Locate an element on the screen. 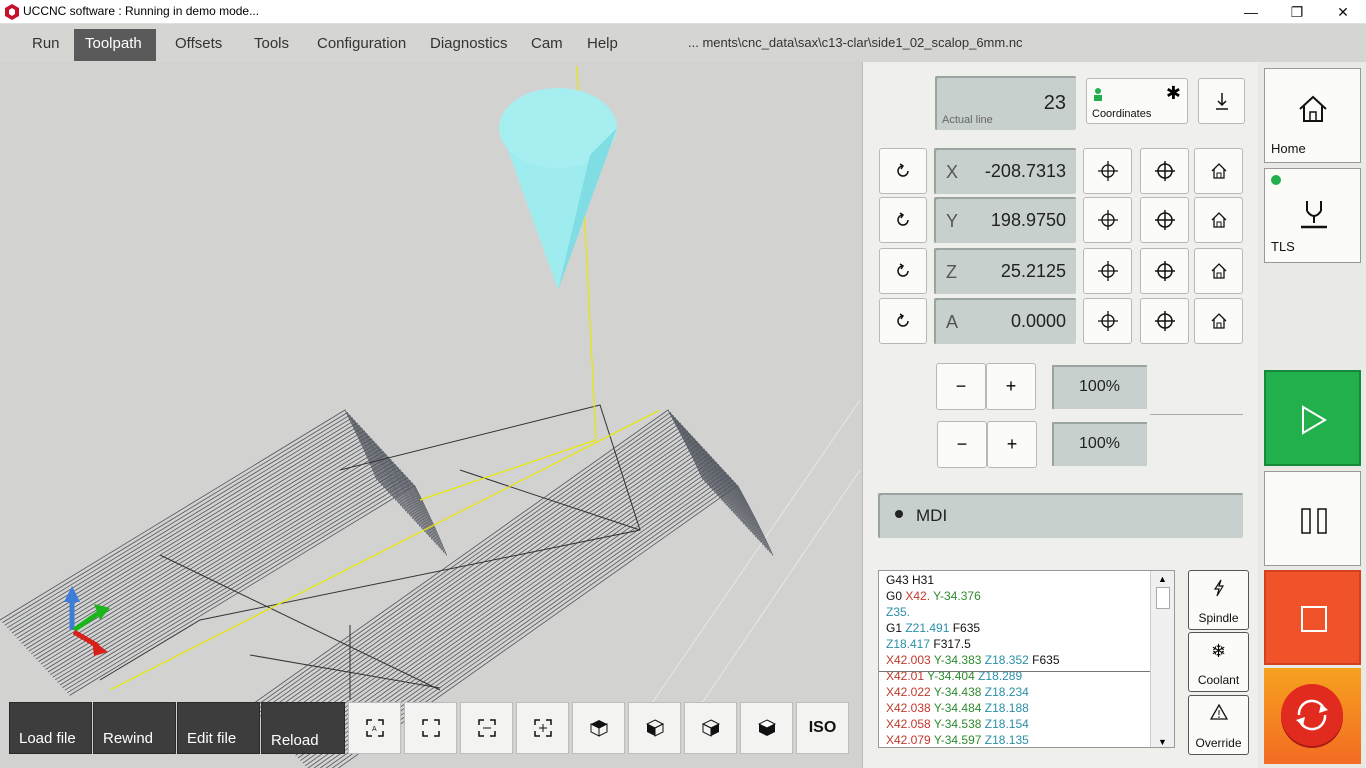 This screenshot has width=1366, height=768. gcode-line: Z35. is located at coordinates (898, 612).